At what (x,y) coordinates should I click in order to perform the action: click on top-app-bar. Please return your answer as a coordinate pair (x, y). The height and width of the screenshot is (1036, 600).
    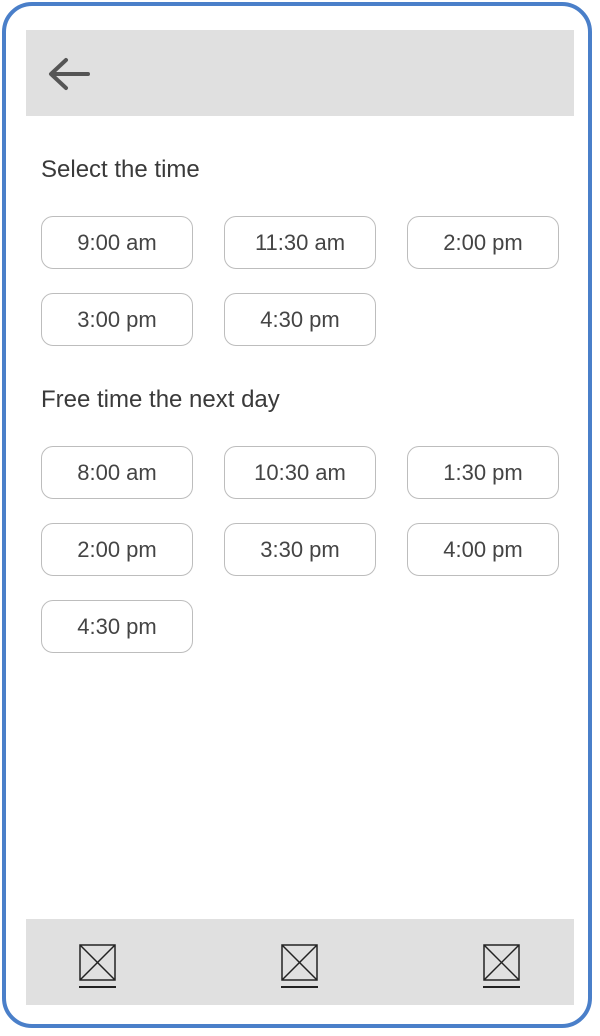
    Looking at the image, I should click on (300, 73).